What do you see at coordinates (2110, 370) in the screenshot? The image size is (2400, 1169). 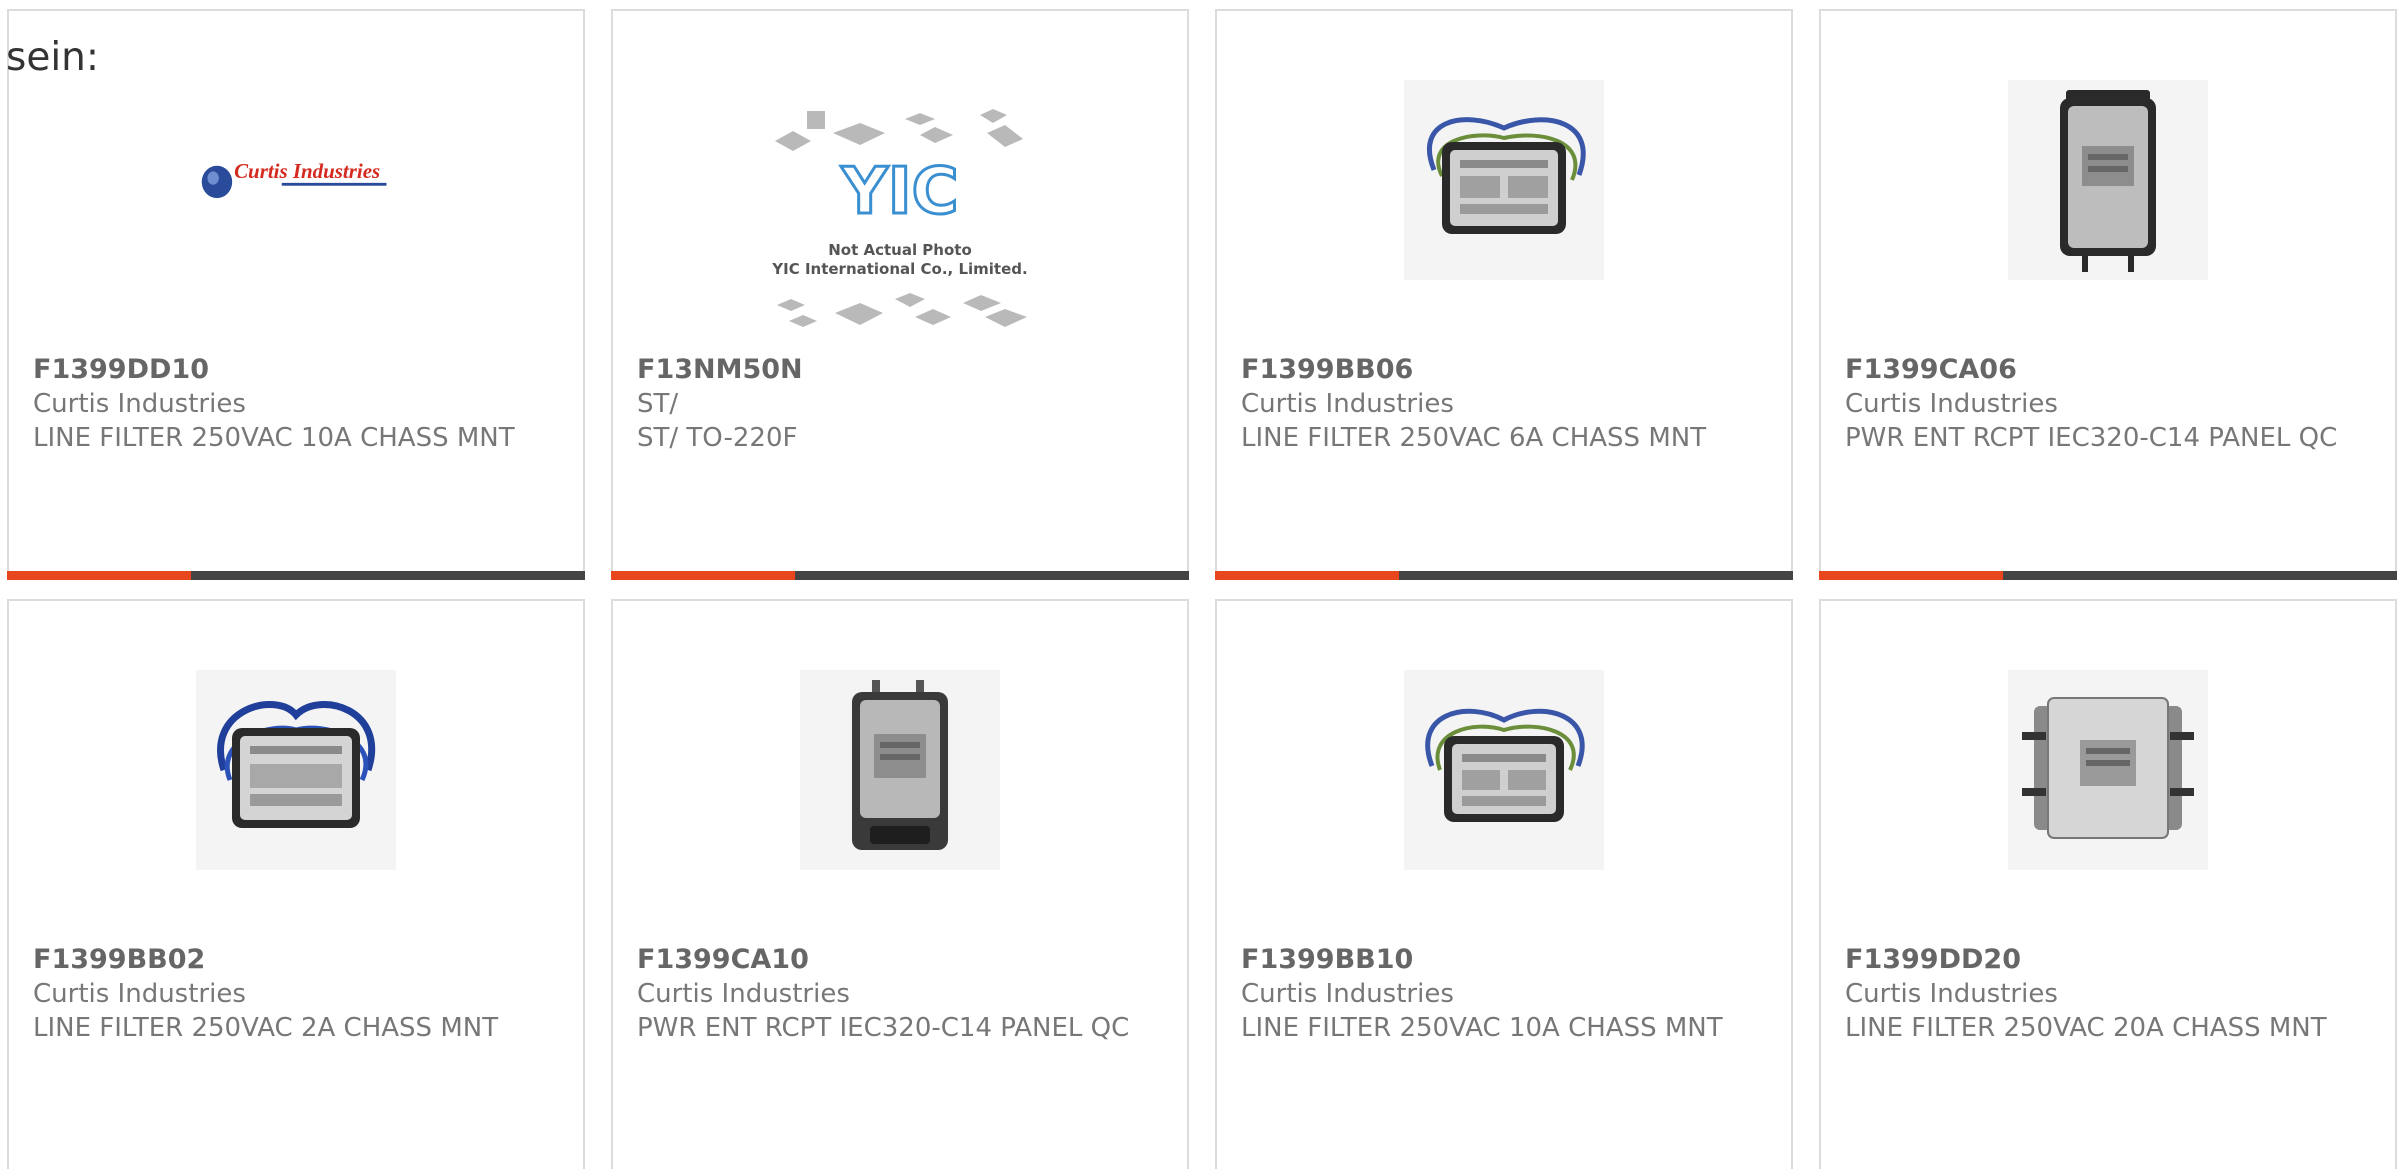 I see `part-number-link: F1399CA06` at bounding box center [2110, 370].